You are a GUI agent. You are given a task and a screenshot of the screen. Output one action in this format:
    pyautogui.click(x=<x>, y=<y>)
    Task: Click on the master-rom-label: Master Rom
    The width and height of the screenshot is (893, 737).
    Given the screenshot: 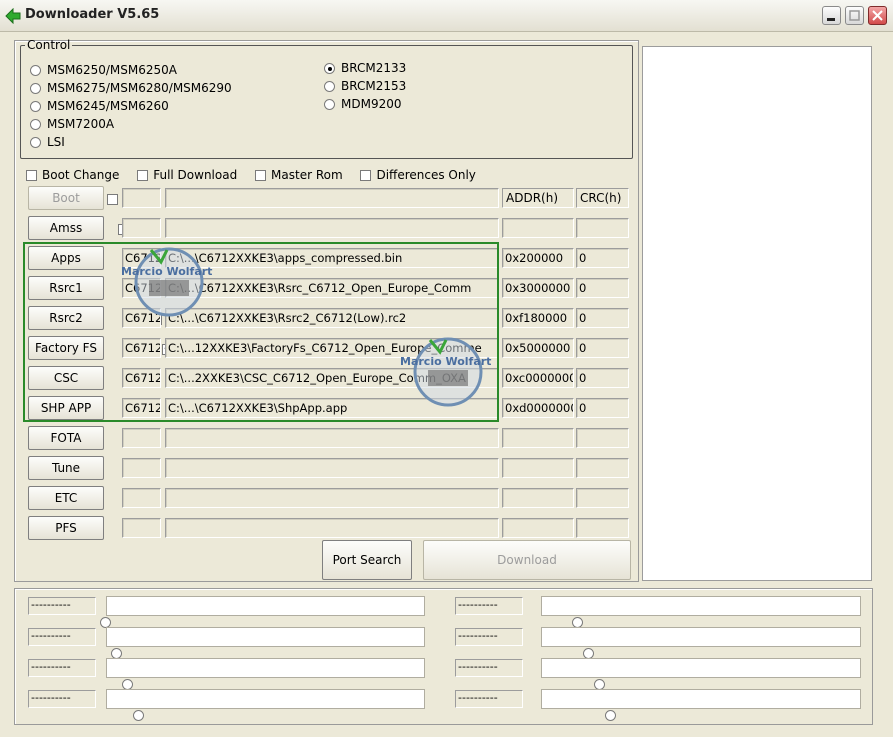 What is the action you would take?
    pyautogui.click(x=307, y=175)
    